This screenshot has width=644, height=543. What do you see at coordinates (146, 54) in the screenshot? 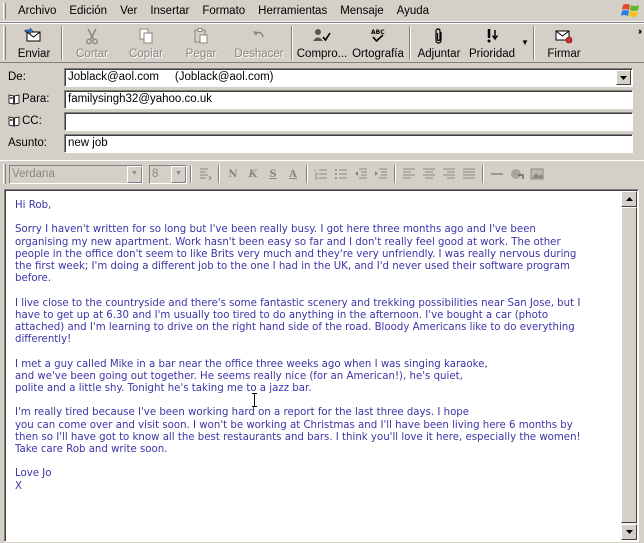
I see `copy-label: Copiar` at bounding box center [146, 54].